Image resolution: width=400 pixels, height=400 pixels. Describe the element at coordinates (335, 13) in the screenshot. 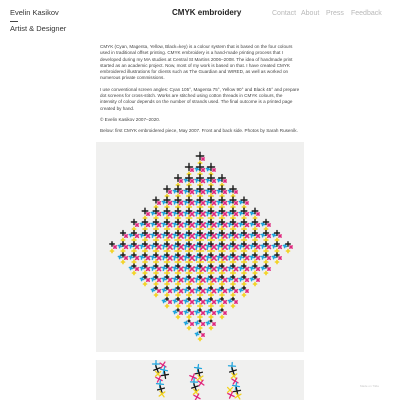

I see `nav-press-link: Press` at that location.